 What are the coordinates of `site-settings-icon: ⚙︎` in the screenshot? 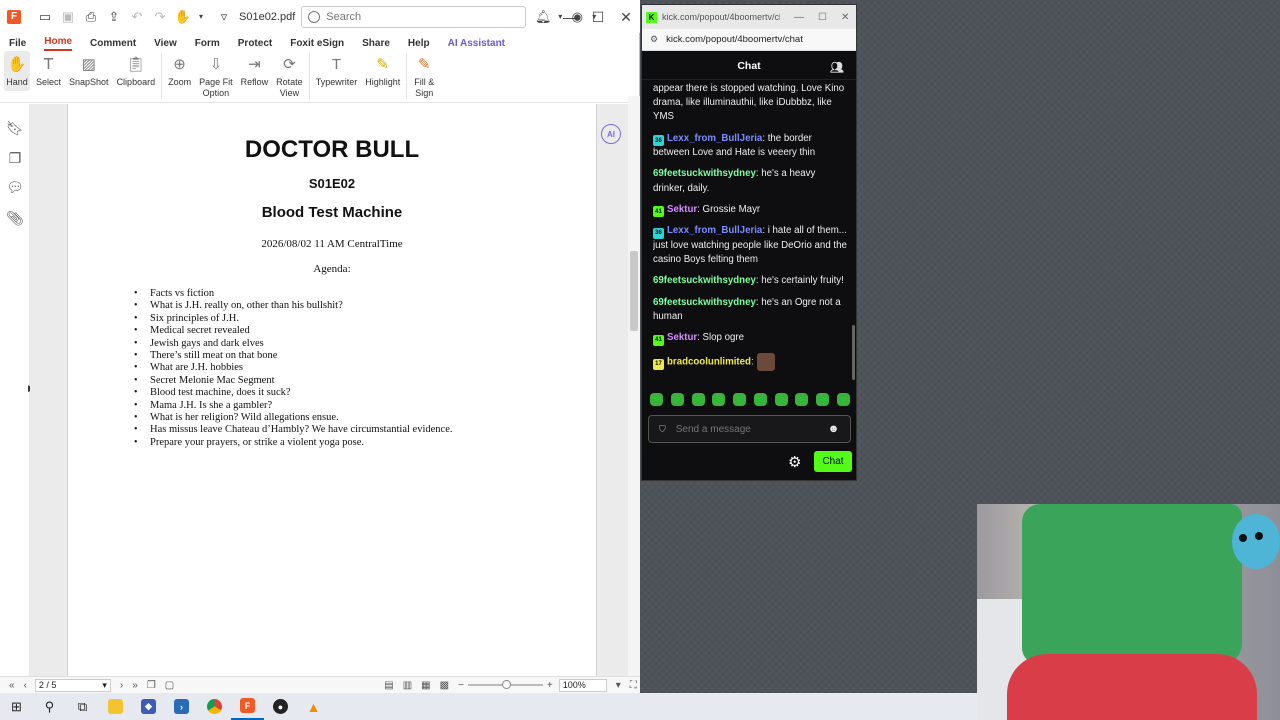 It's located at (654, 39).